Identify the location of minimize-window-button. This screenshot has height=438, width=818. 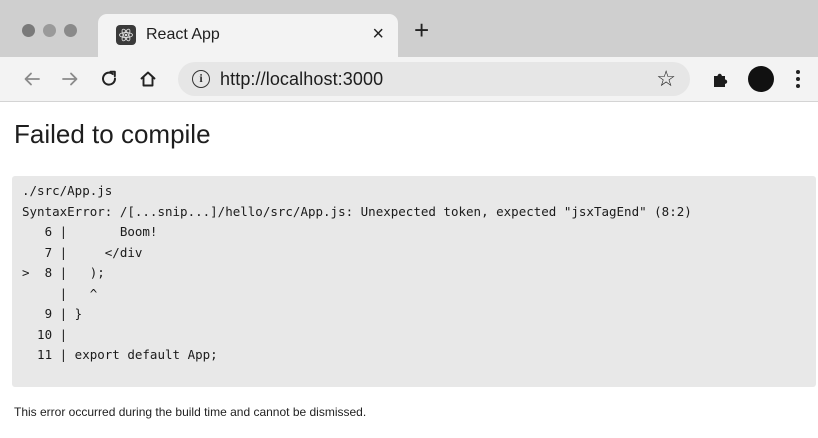
(49, 30).